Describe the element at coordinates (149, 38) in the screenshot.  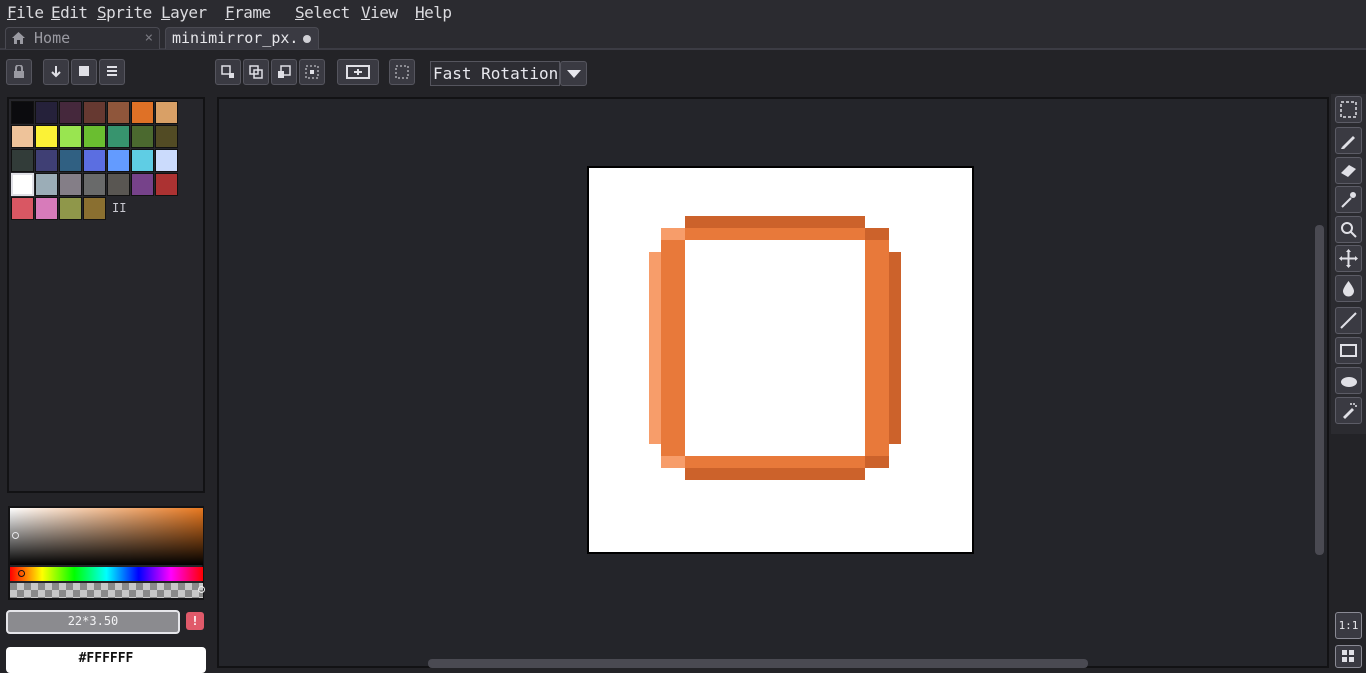
I see `close-icon: ×` at that location.